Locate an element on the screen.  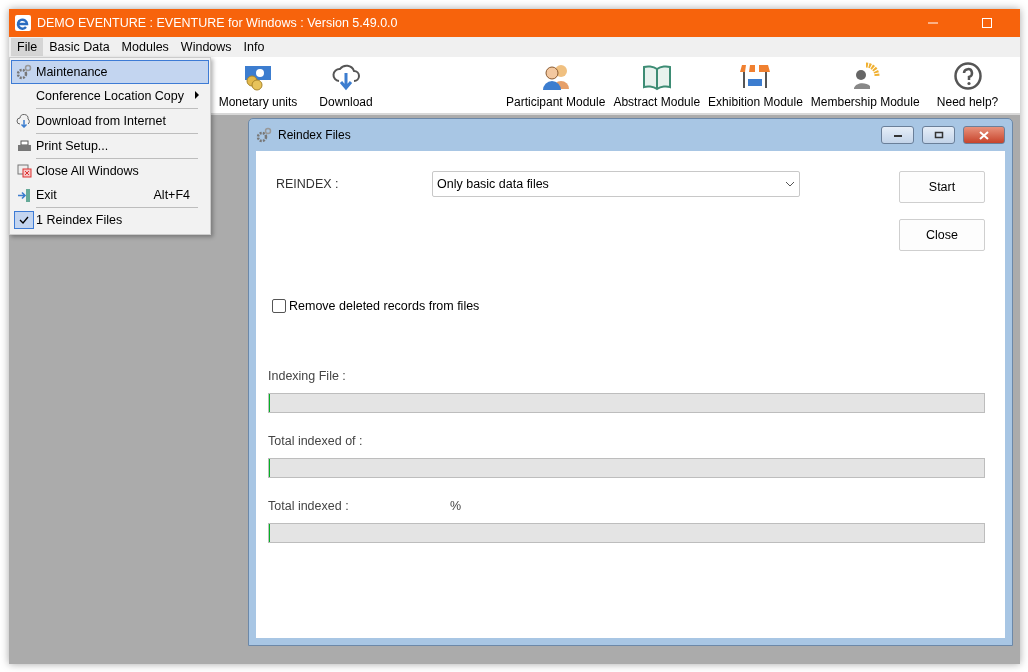
dialog-button: Close is located at coordinates (942, 235).